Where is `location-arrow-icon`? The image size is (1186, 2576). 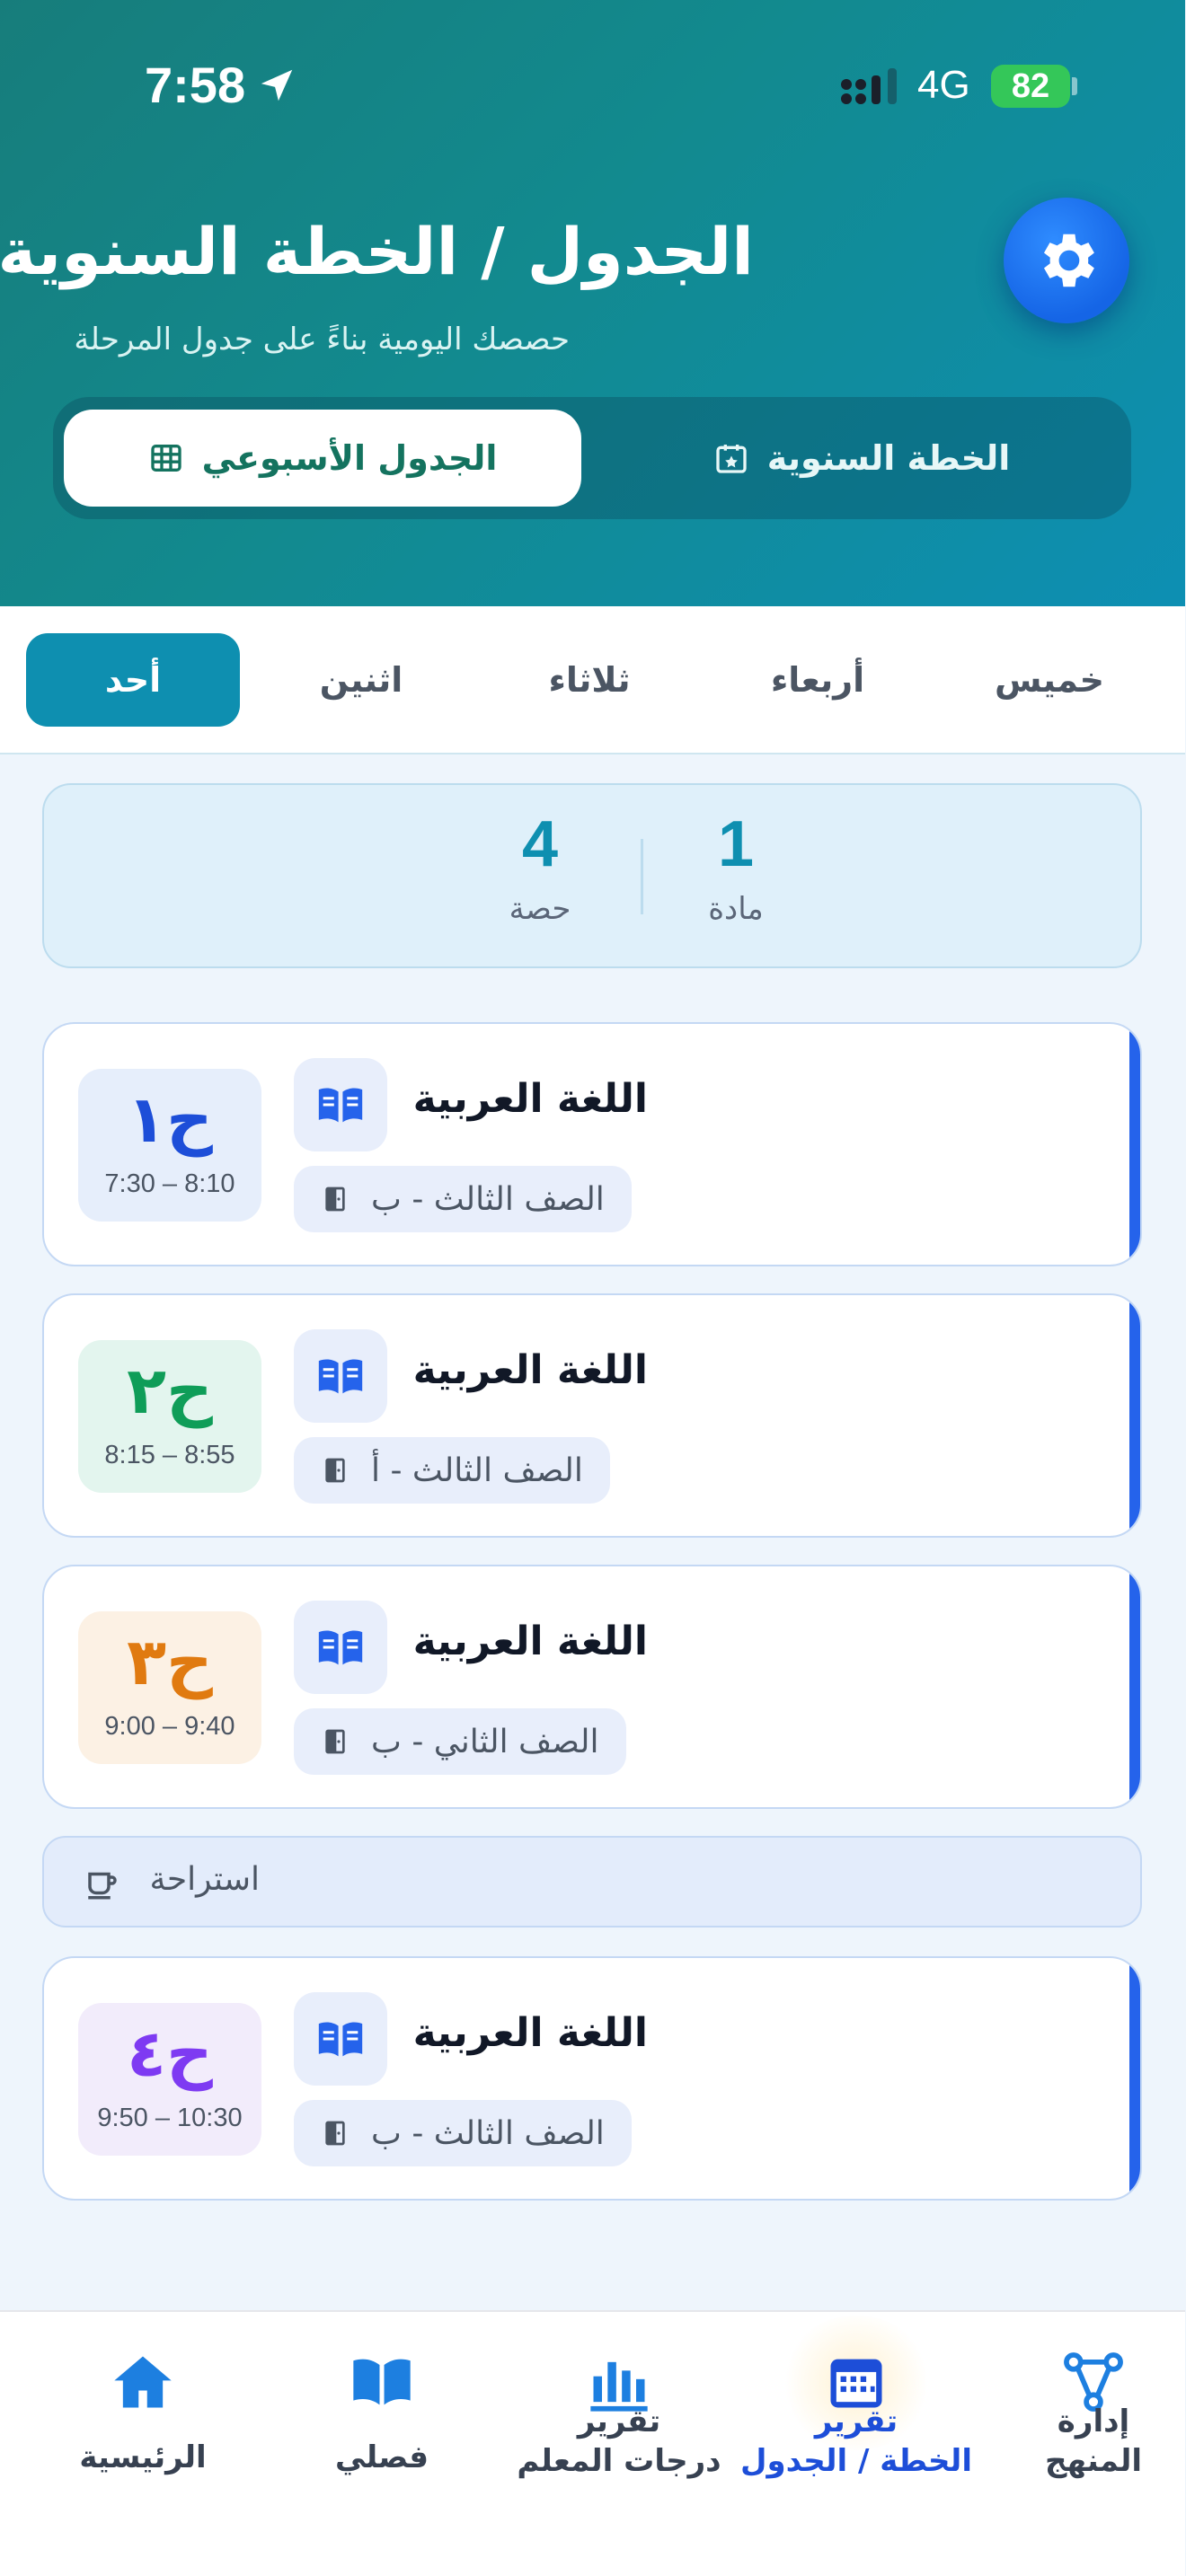 location-arrow-icon is located at coordinates (277, 85).